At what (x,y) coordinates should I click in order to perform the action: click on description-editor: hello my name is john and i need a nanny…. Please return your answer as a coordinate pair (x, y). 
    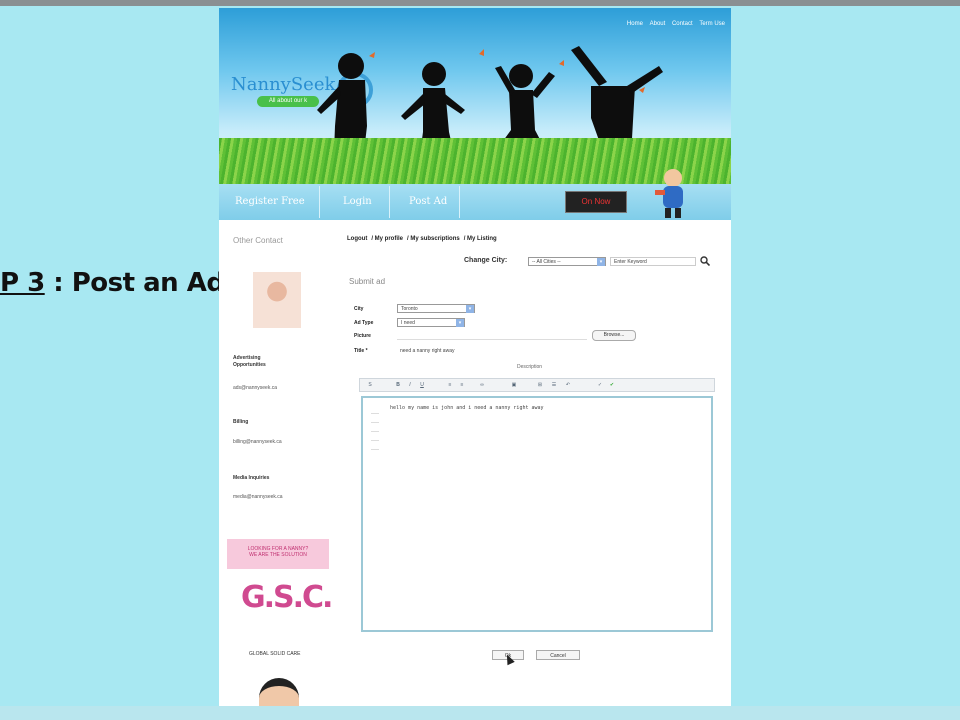
    Looking at the image, I should click on (537, 514).